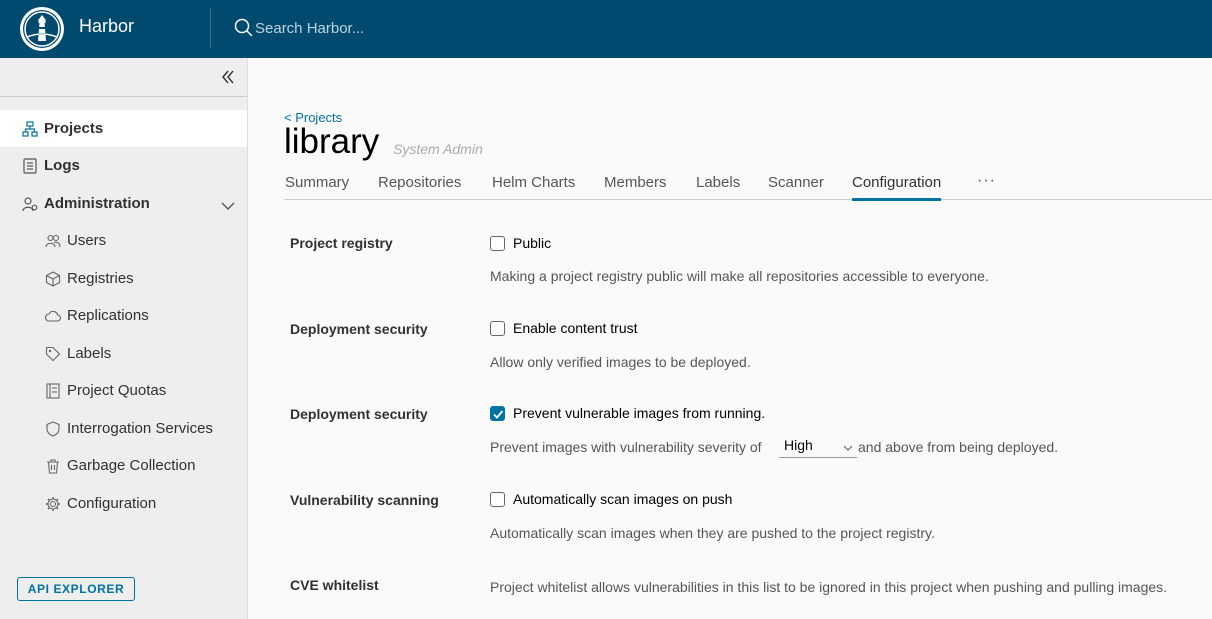  What do you see at coordinates (30, 168) in the screenshot?
I see `logs-icon` at bounding box center [30, 168].